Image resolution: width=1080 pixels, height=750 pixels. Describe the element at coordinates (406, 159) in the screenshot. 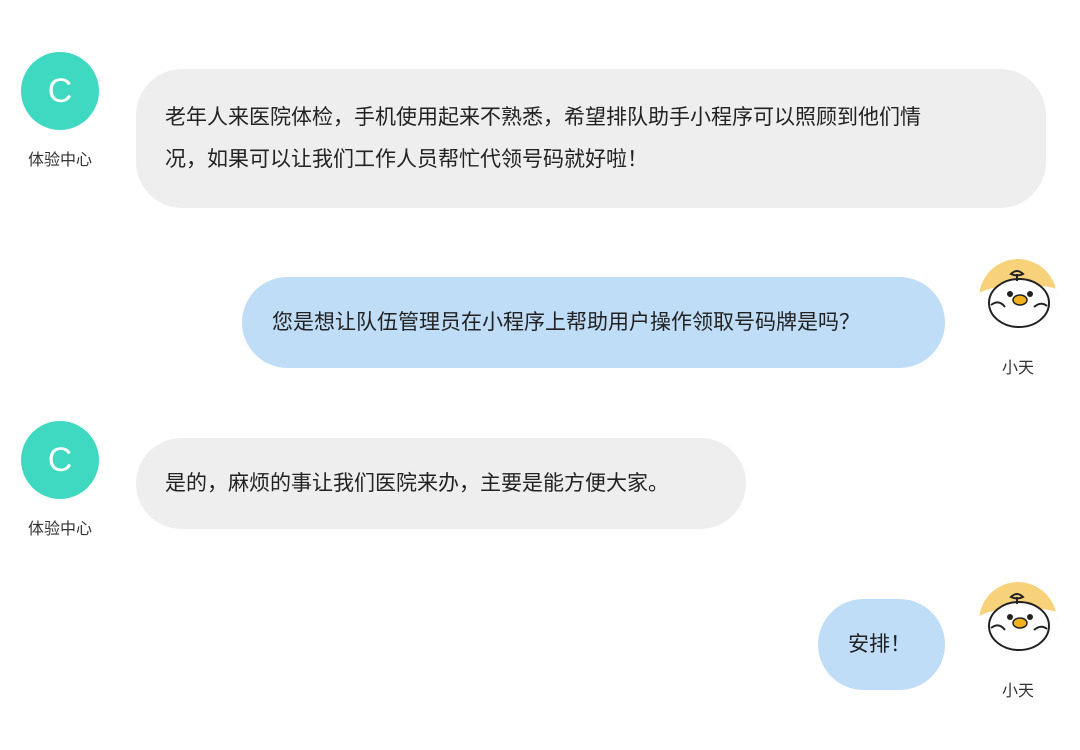

I see `message-line: 况，如果可以让我们工作人员帮忙代领号码就好啦！` at that location.